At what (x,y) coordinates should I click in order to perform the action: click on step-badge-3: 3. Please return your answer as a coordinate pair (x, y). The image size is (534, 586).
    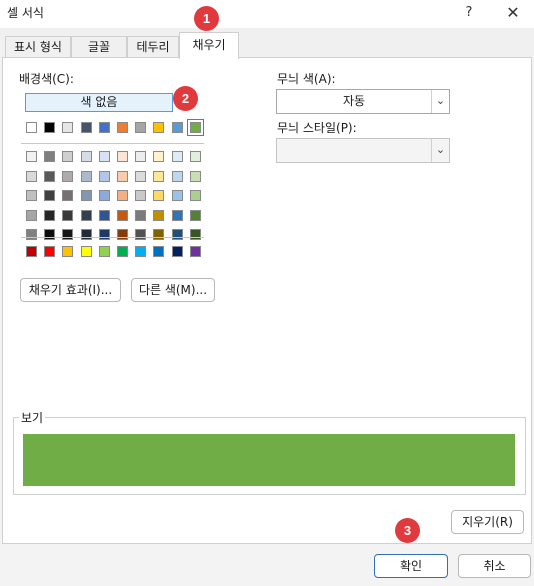
    Looking at the image, I should click on (407, 530).